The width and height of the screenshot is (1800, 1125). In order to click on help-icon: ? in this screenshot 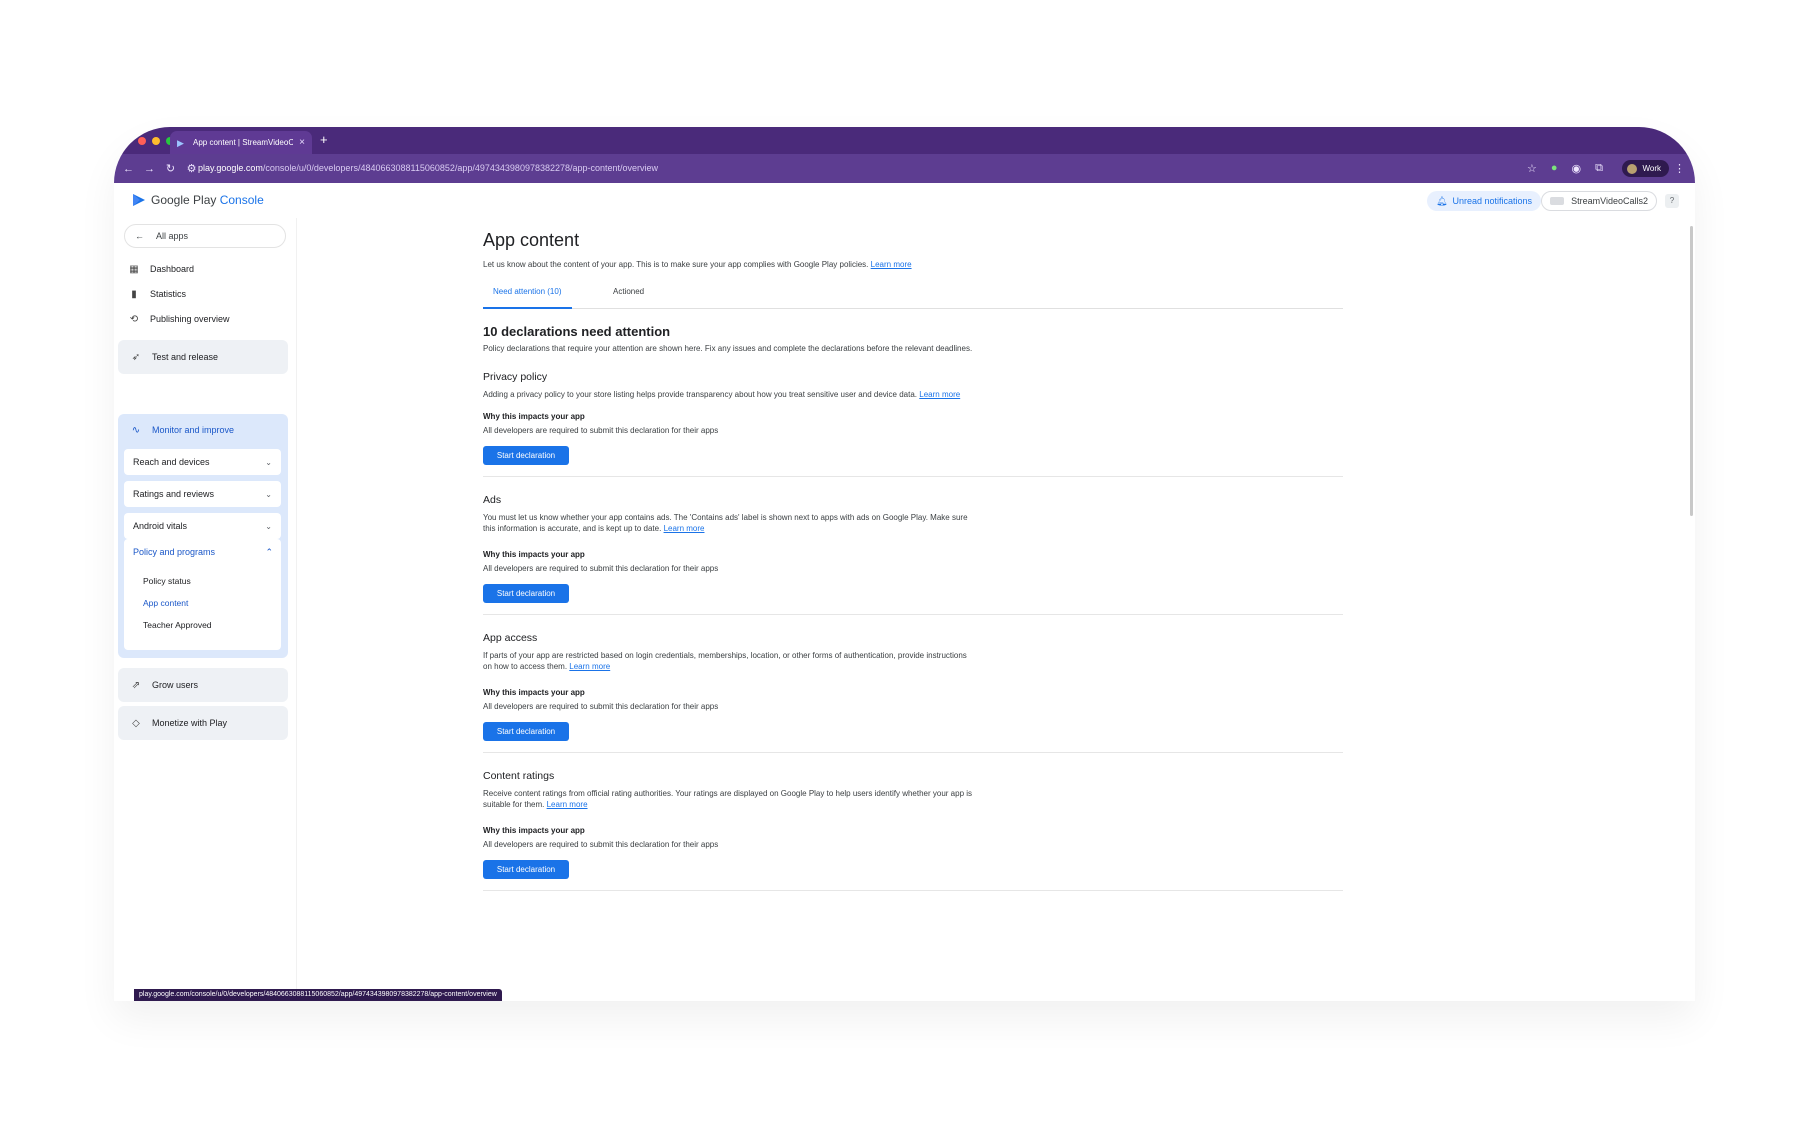, I will do `click(1672, 201)`.